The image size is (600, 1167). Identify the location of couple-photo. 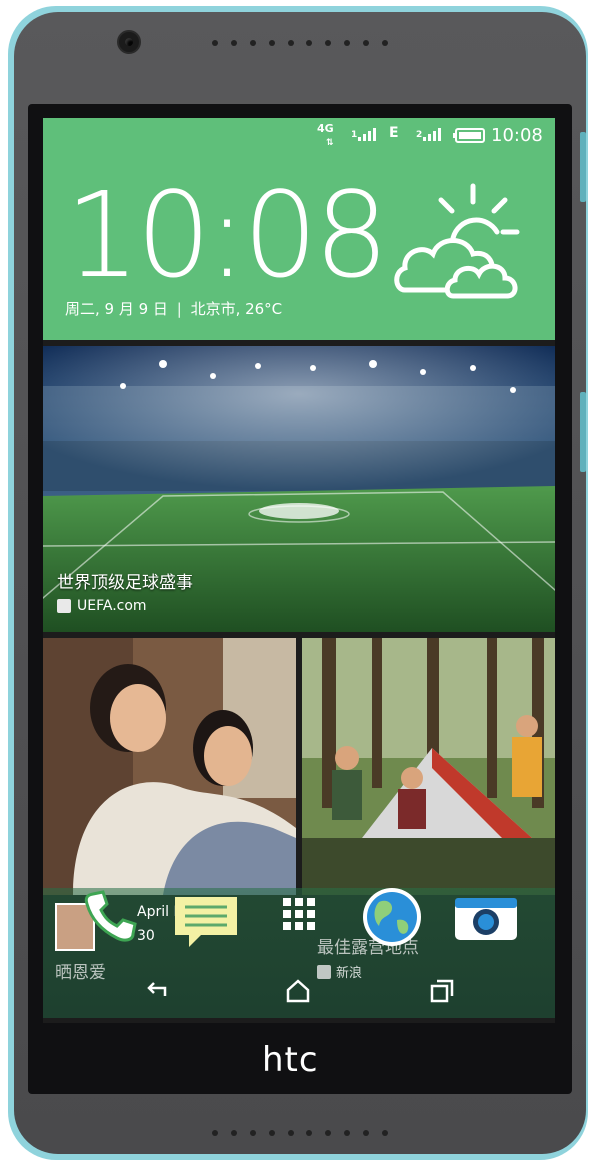
(169, 766).